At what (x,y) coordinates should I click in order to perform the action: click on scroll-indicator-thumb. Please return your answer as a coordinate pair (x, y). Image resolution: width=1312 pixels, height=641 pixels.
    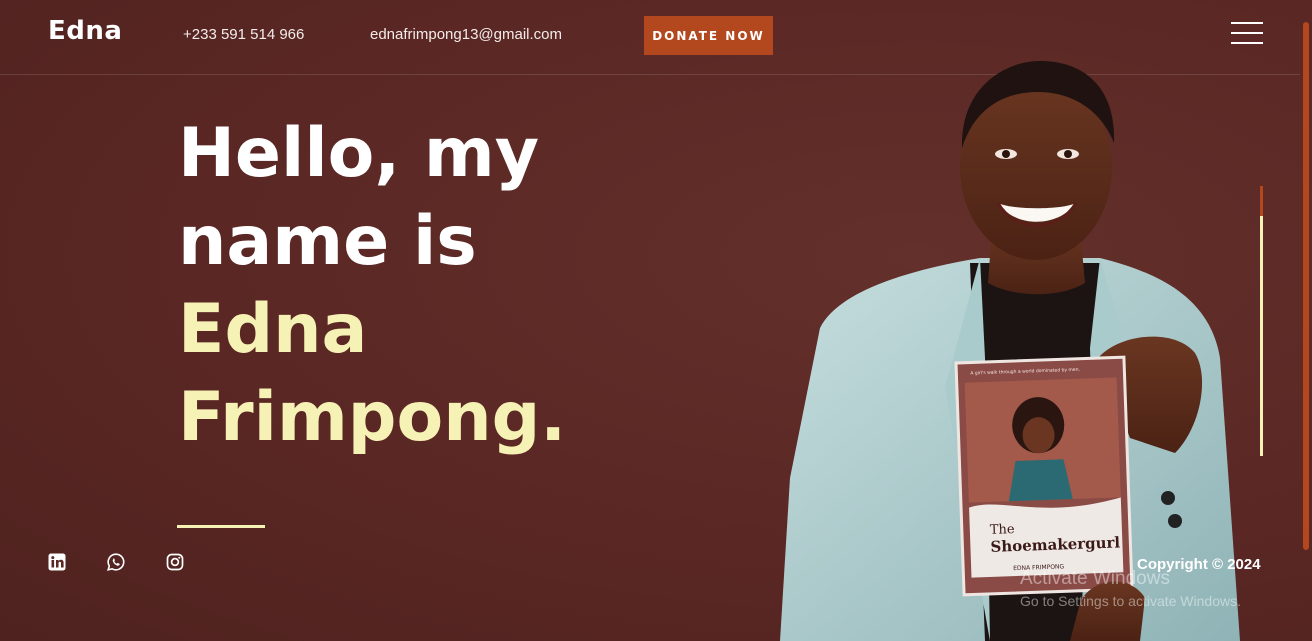
    Looking at the image, I should click on (1261, 201).